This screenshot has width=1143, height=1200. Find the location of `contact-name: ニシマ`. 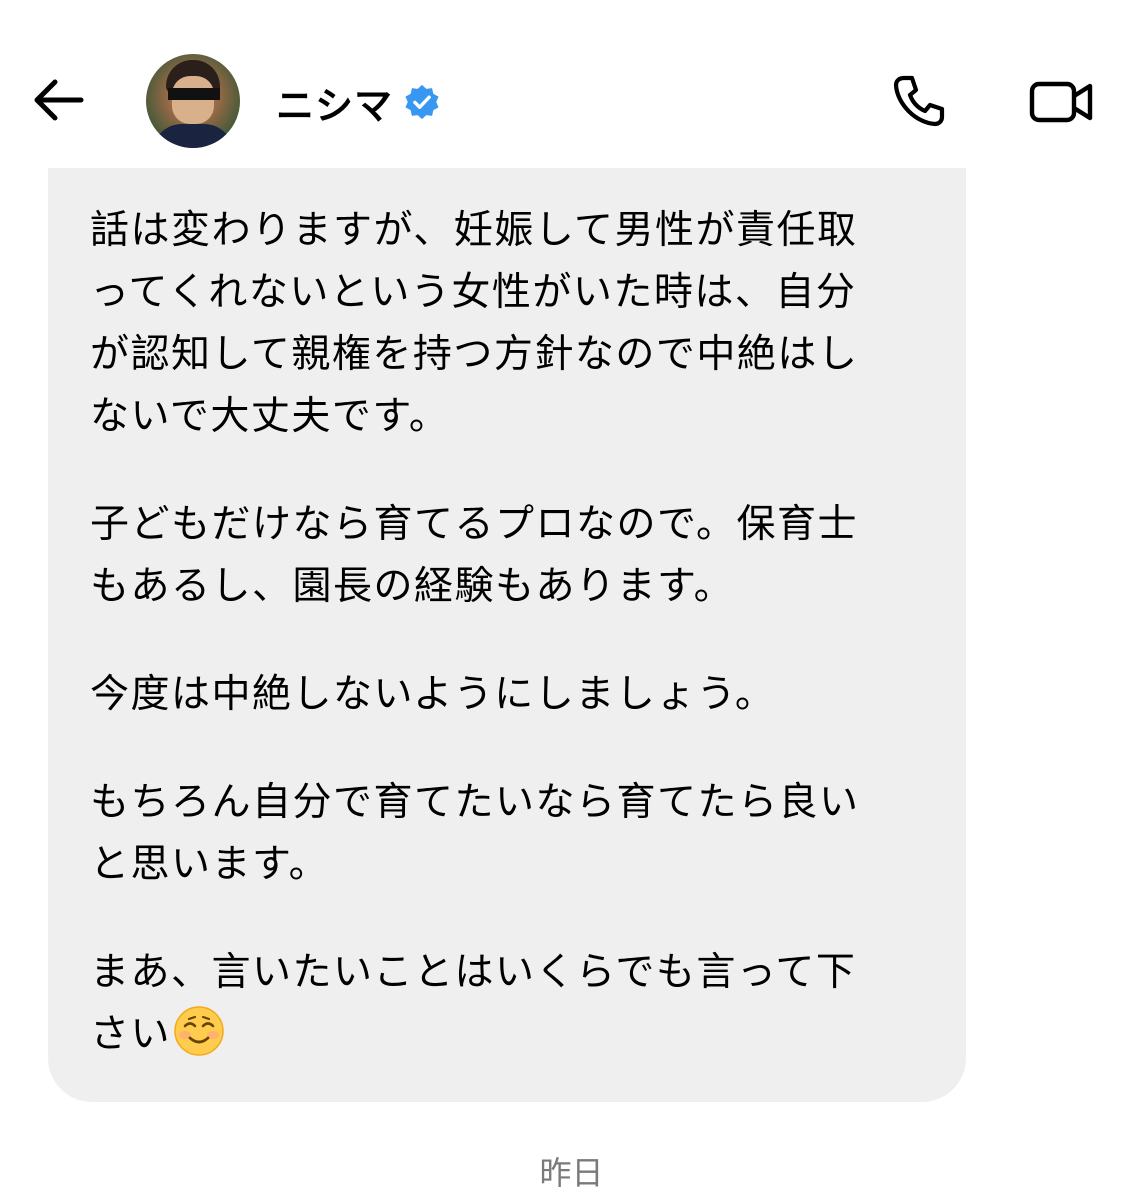

contact-name: ニシマ is located at coordinates (335, 105).